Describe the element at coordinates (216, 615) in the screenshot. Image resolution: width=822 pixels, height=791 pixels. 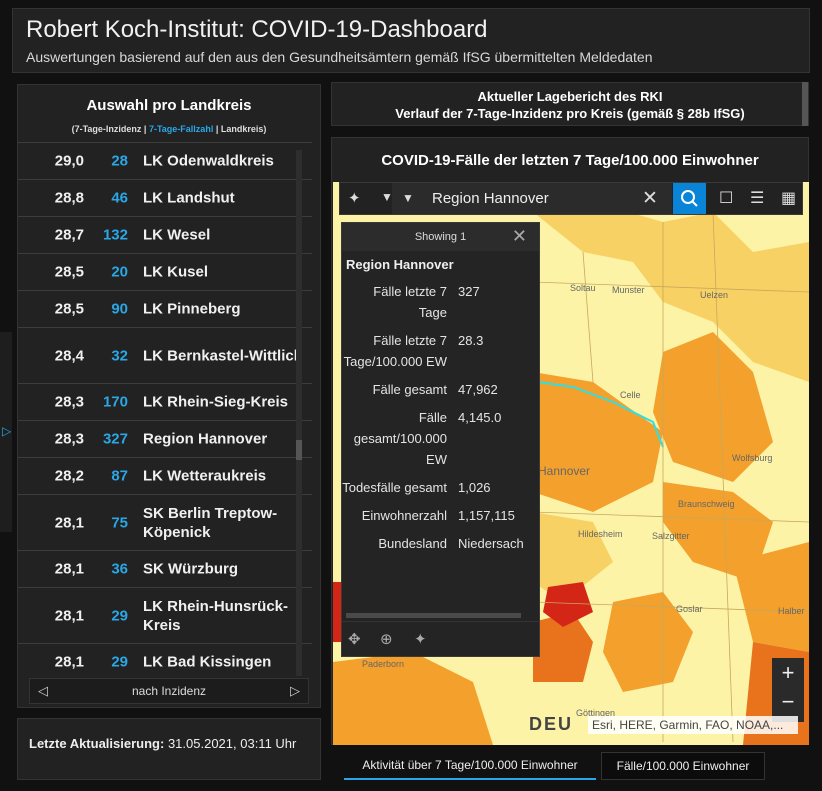
I see `district-name: LK Rhein-Hunsrück-Kreis` at that location.